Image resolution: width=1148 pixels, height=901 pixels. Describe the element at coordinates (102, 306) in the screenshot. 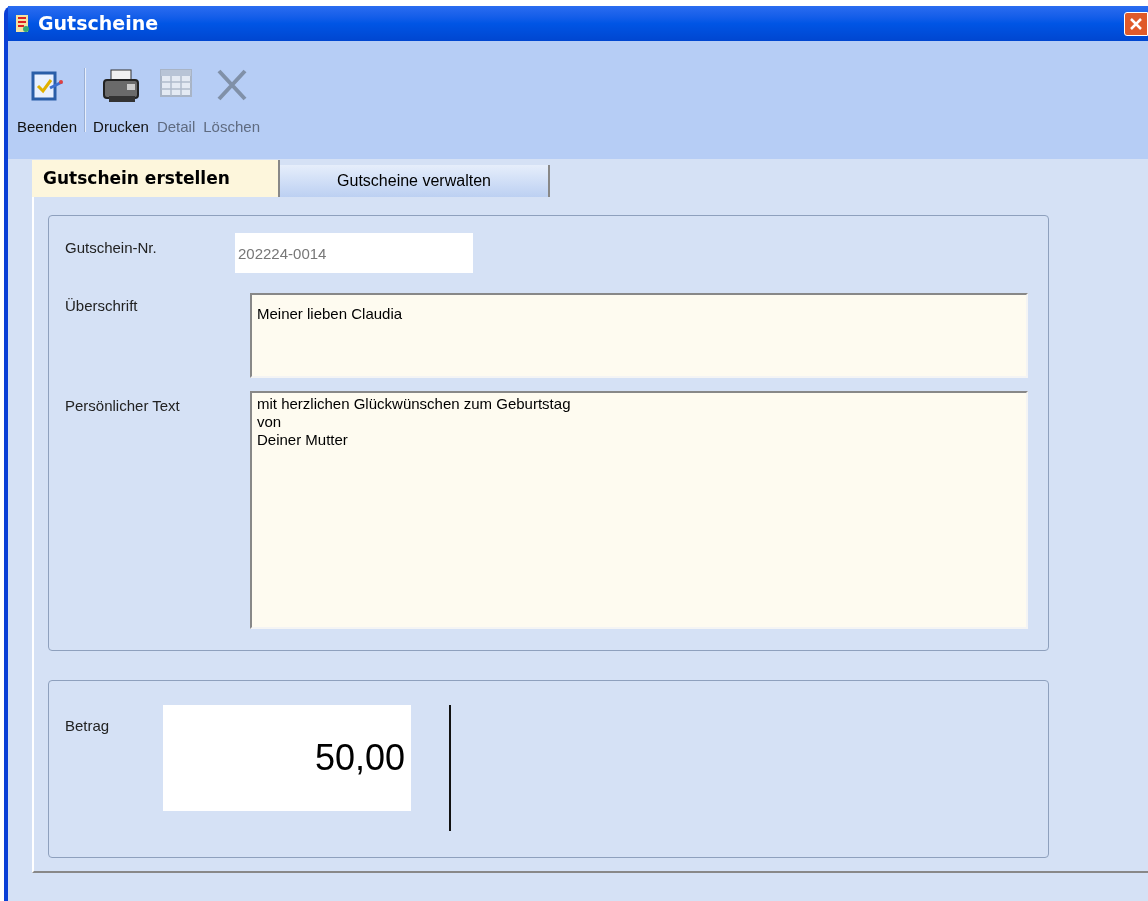

I see `field-label: Überschrift` at that location.